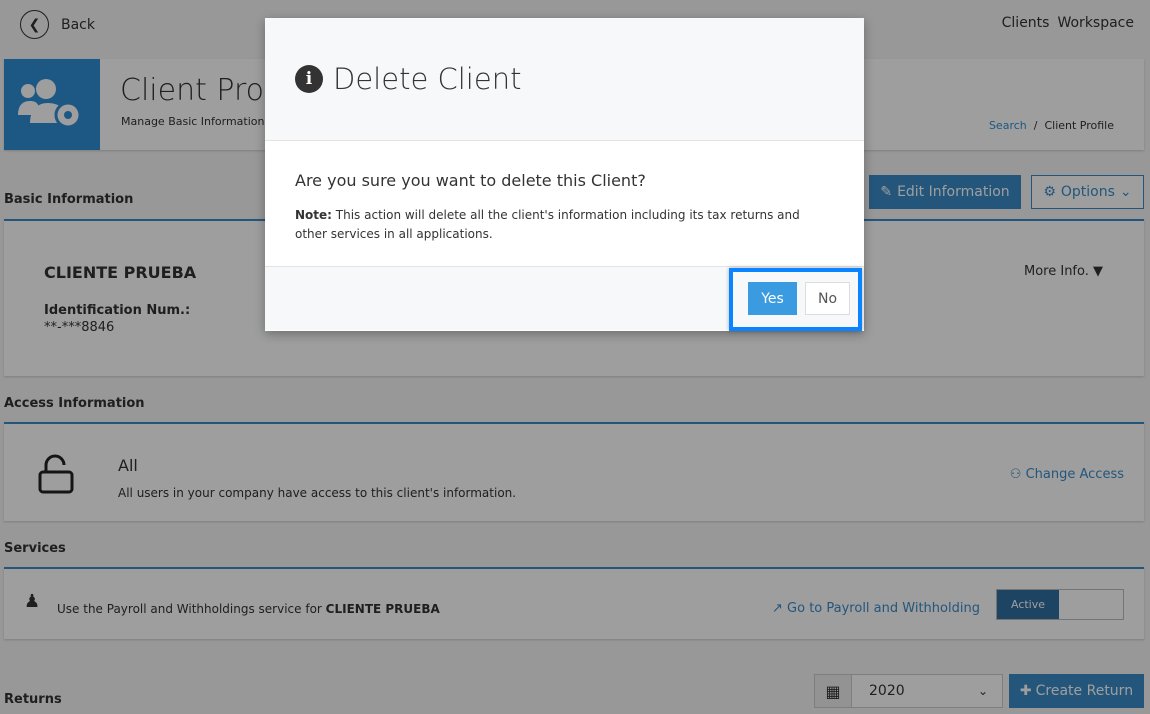 The image size is (1150, 714). Describe the element at coordinates (772, 298) in the screenshot. I see `yes-button: Yes` at that location.